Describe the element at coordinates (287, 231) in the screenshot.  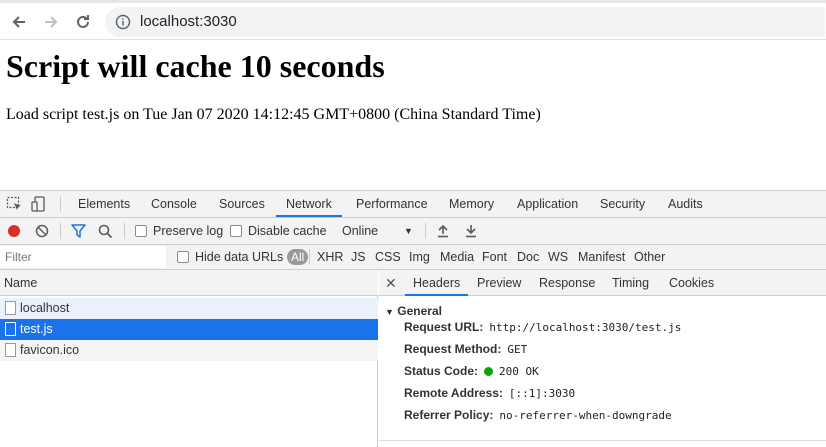
I see `disable-cache-label: Disable cache` at that location.